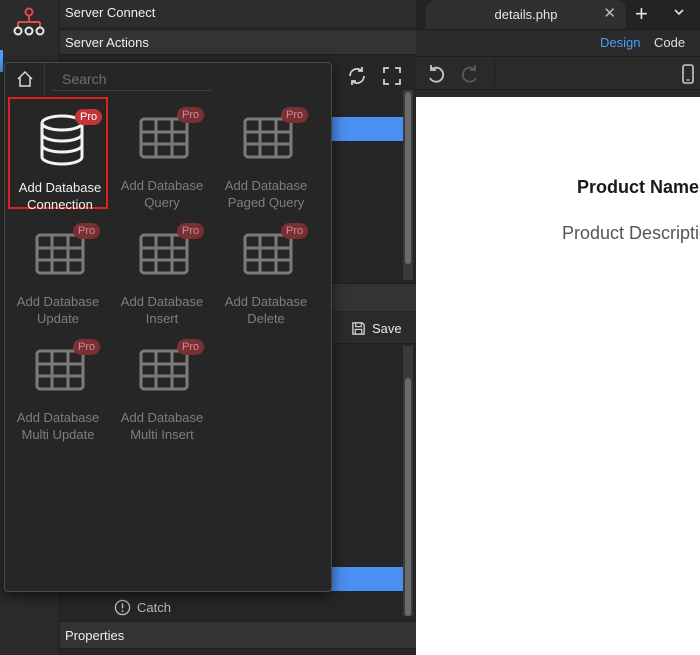 This screenshot has width=700, height=655. What do you see at coordinates (60, 204) in the screenshot?
I see `tile-label-line2: Connection` at bounding box center [60, 204].